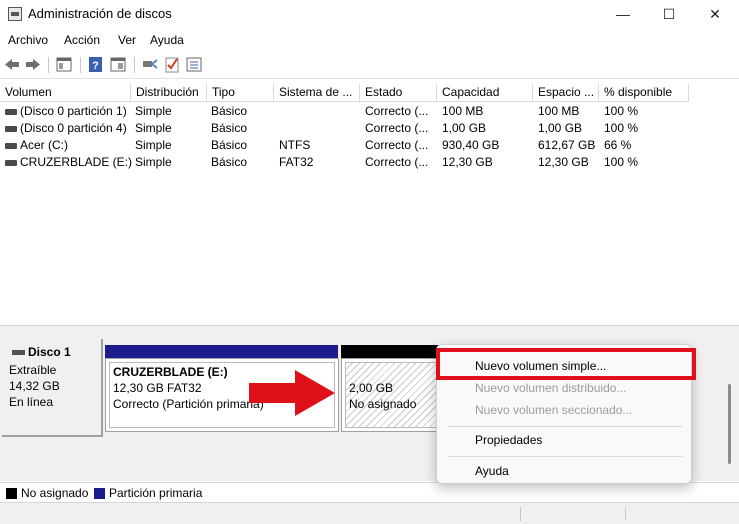 The image size is (739, 524). I want to click on partition-status: Correcto (Partición primaria), so click(188, 404).